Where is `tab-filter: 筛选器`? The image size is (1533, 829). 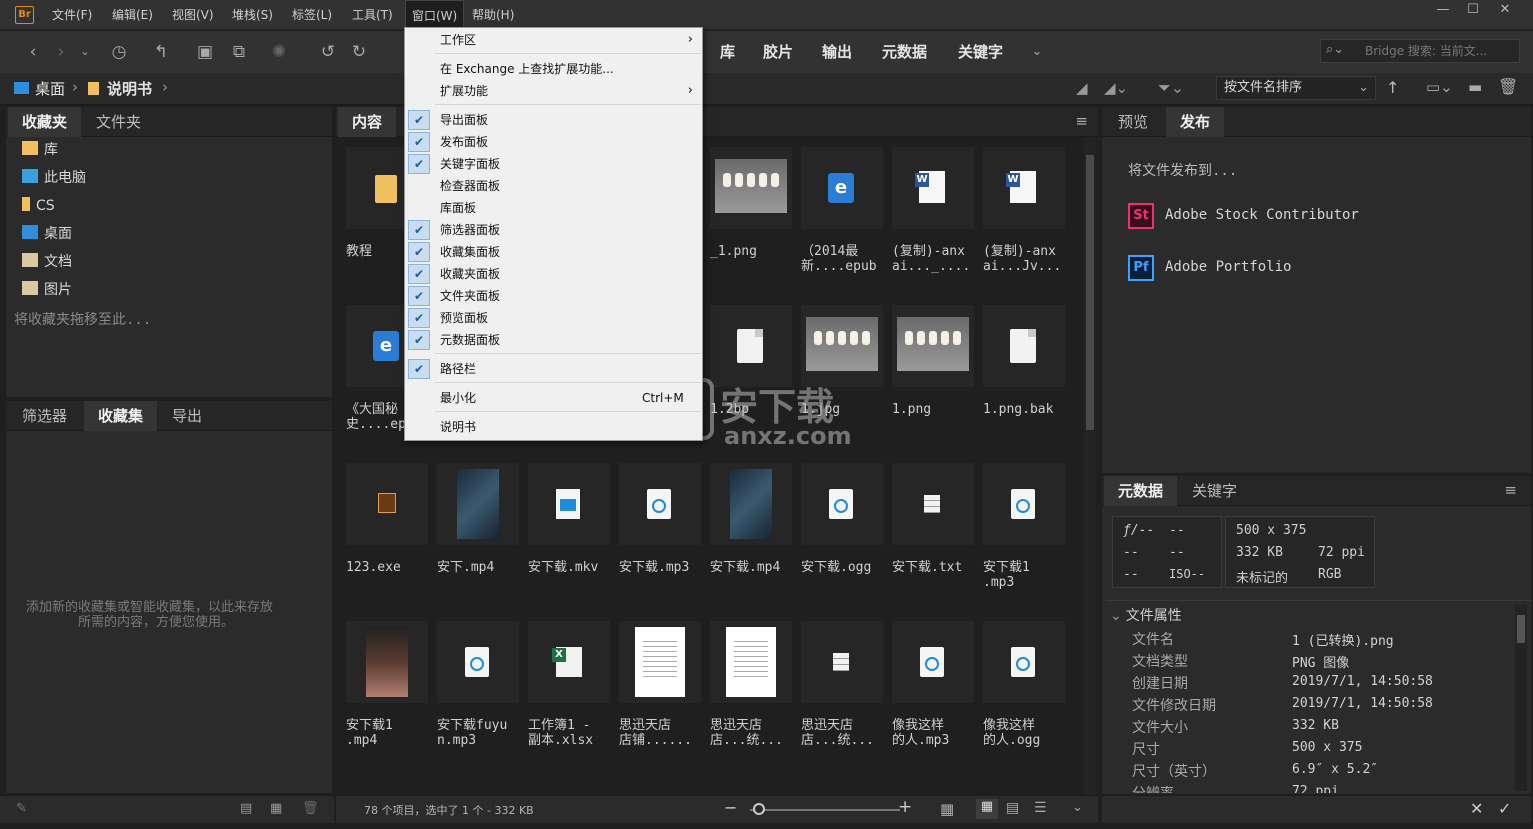 tab-filter: 筛选器 is located at coordinates (44, 416).